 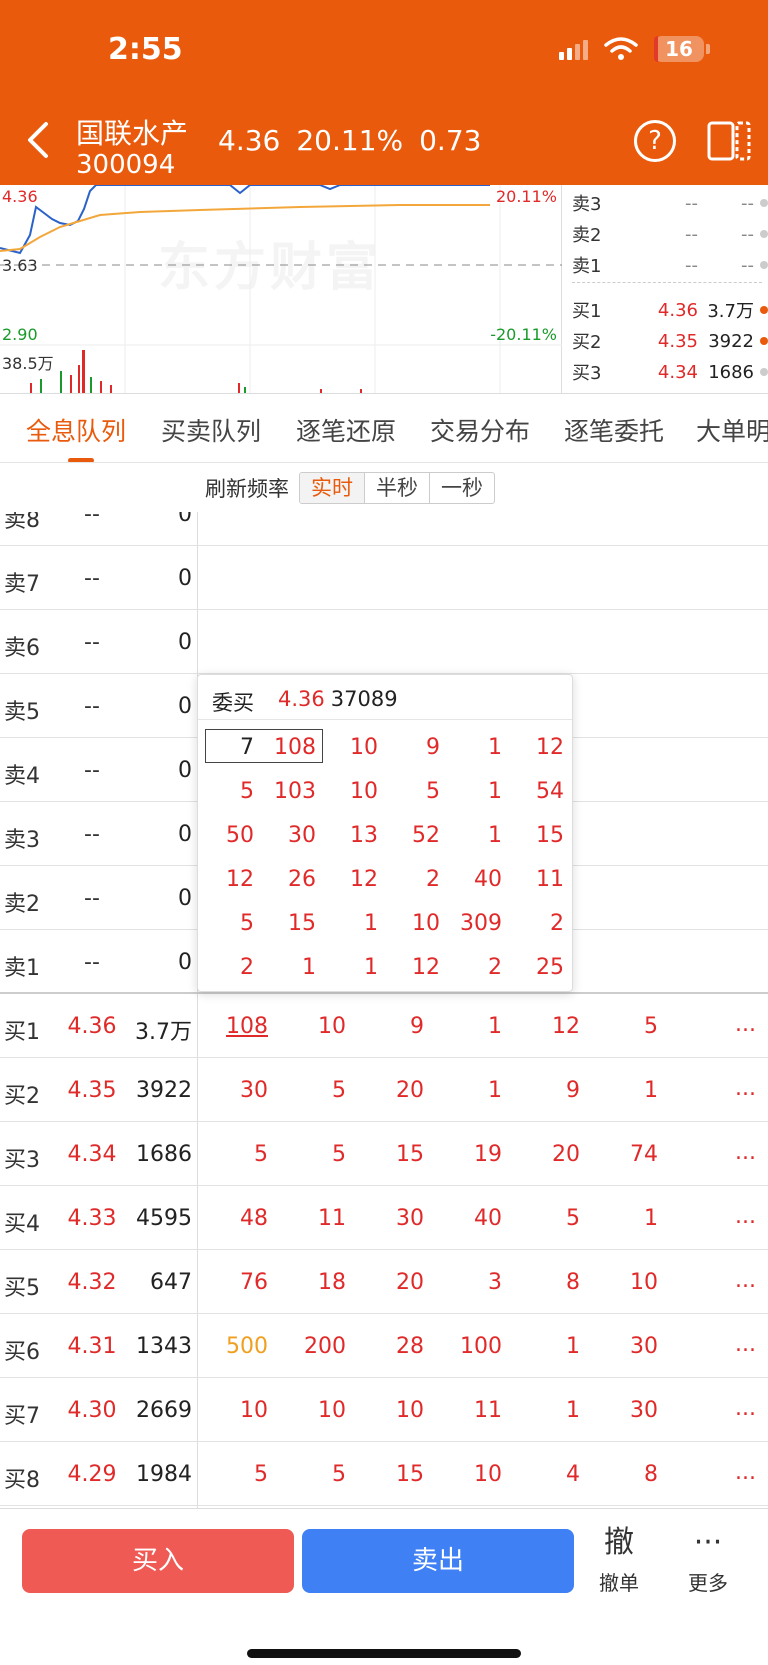 What do you see at coordinates (132, 133) in the screenshot?
I see `stock-name: 国联水产` at bounding box center [132, 133].